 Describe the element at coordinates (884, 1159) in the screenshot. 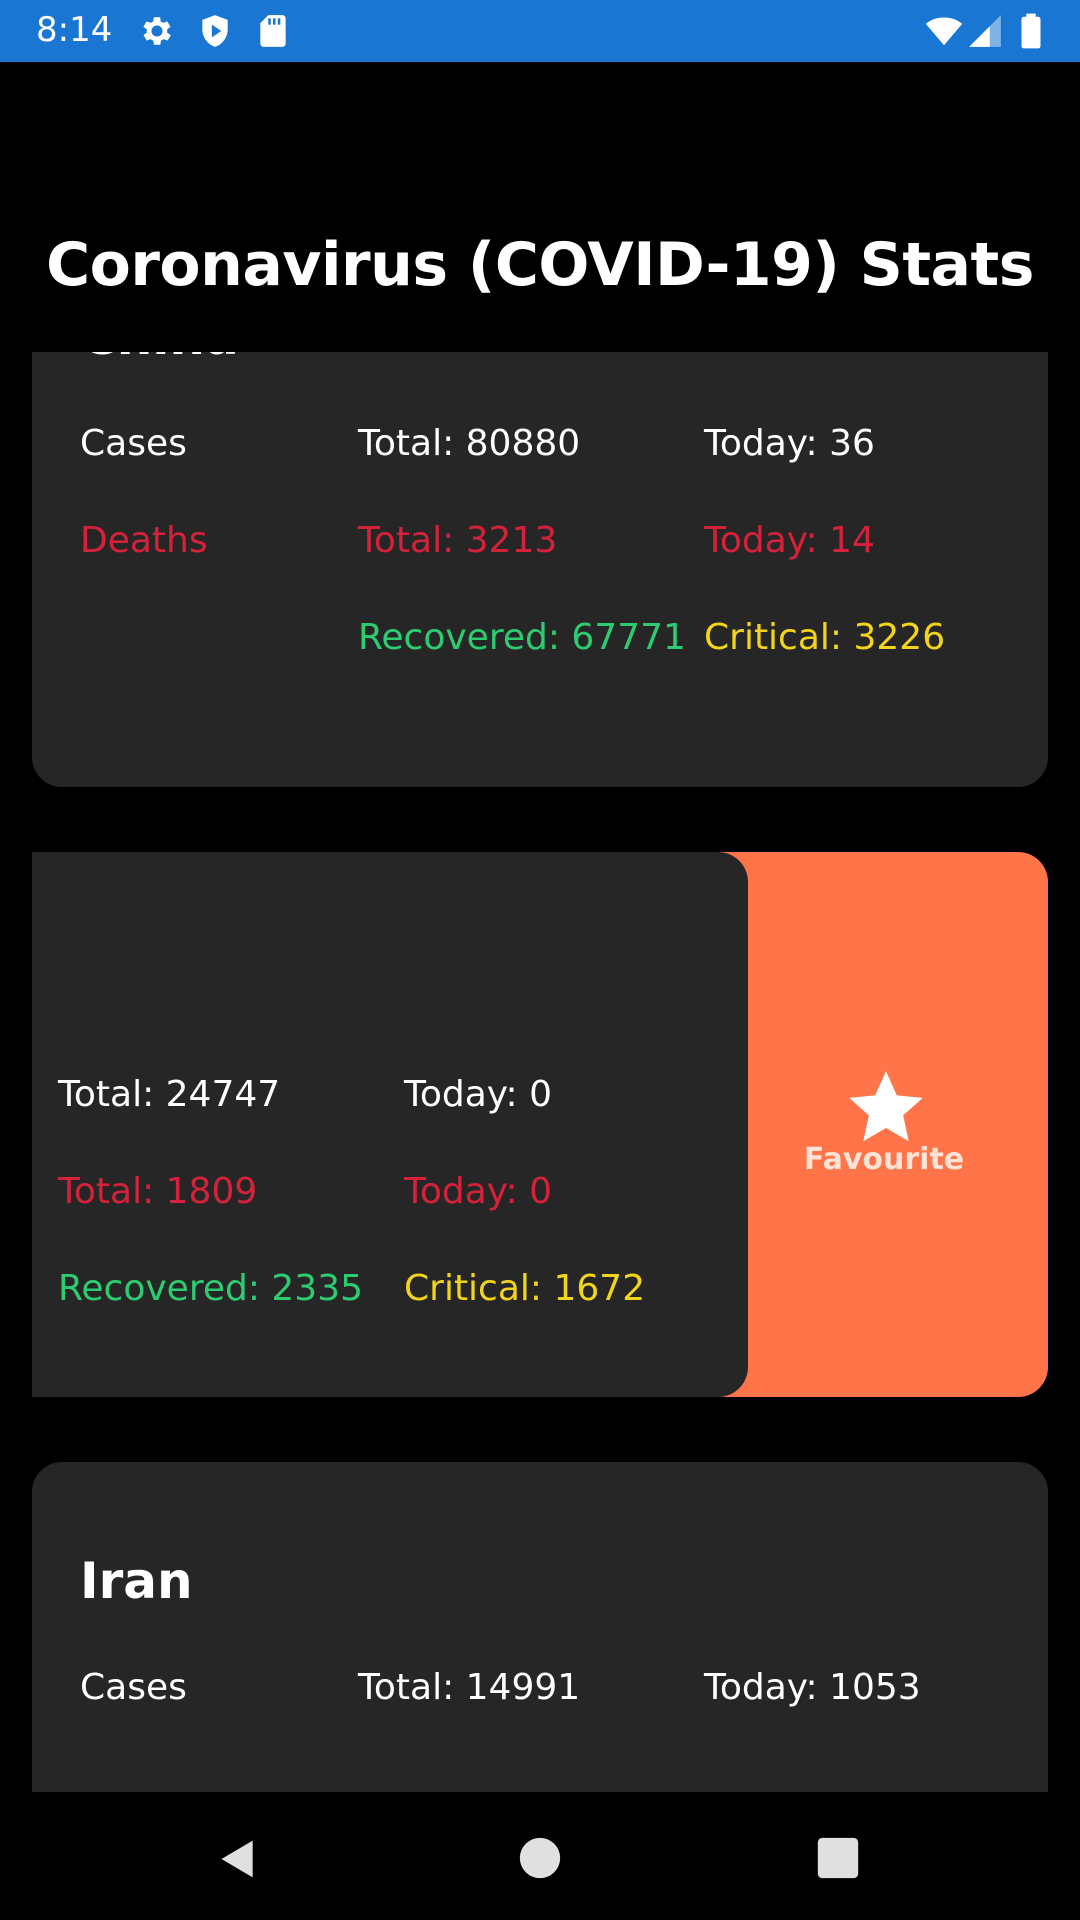

I see `favourite-label: Favourite` at that location.